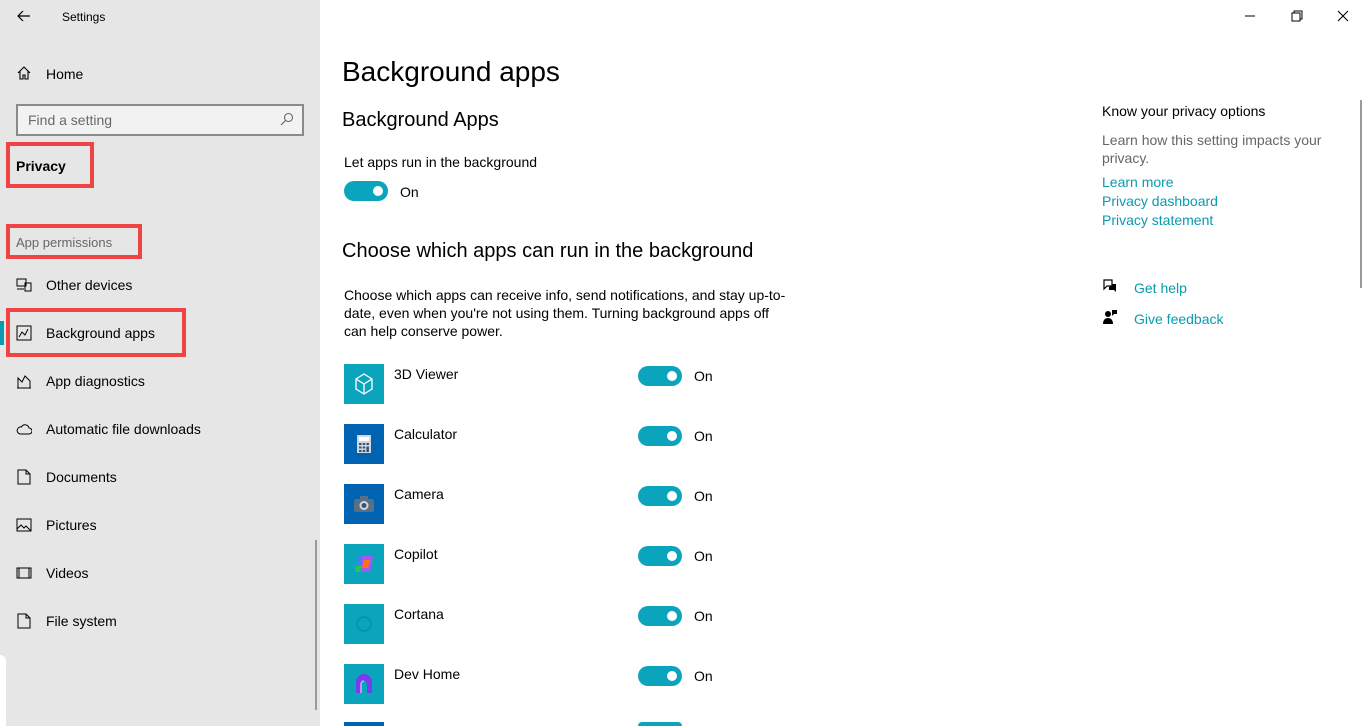 Image resolution: width=1366 pixels, height=726 pixels. Describe the element at coordinates (148, 120) in the screenshot. I see `search-input` at that location.